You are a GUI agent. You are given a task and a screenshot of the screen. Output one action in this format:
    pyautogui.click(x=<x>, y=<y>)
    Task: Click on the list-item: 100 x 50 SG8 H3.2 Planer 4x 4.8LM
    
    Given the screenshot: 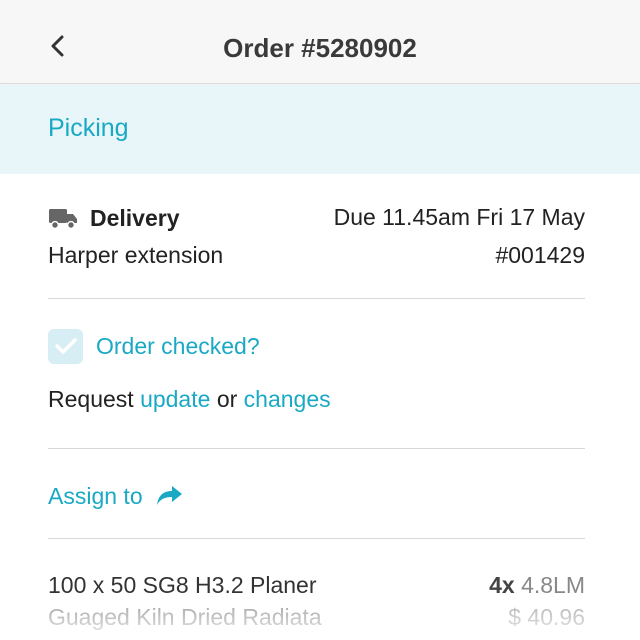 What is the action you would take?
    pyautogui.click(x=316, y=587)
    